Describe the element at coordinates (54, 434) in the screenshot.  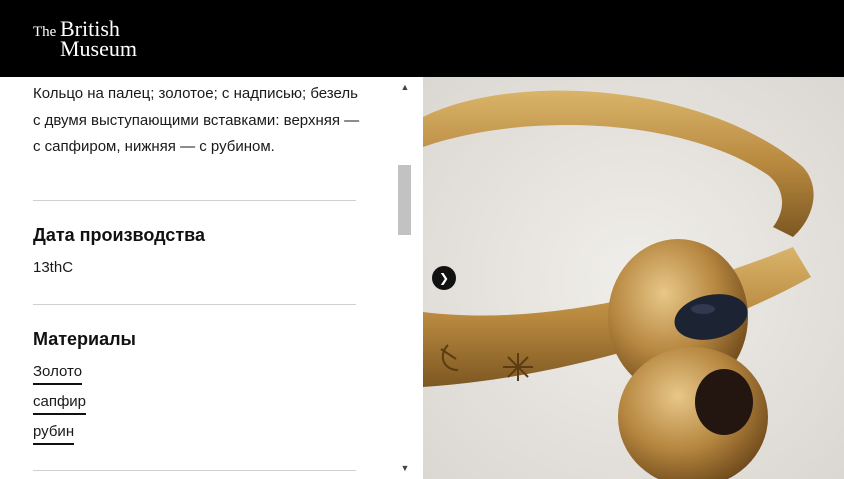
I see `material-link-ruby: рубин` at that location.